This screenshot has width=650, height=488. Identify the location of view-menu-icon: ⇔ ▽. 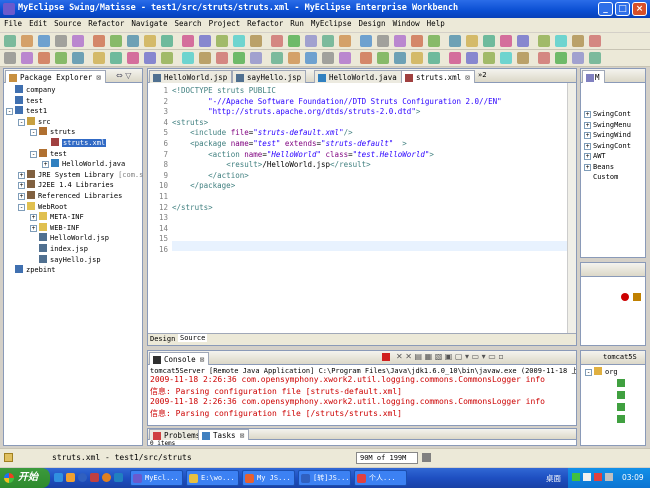
(123, 75).